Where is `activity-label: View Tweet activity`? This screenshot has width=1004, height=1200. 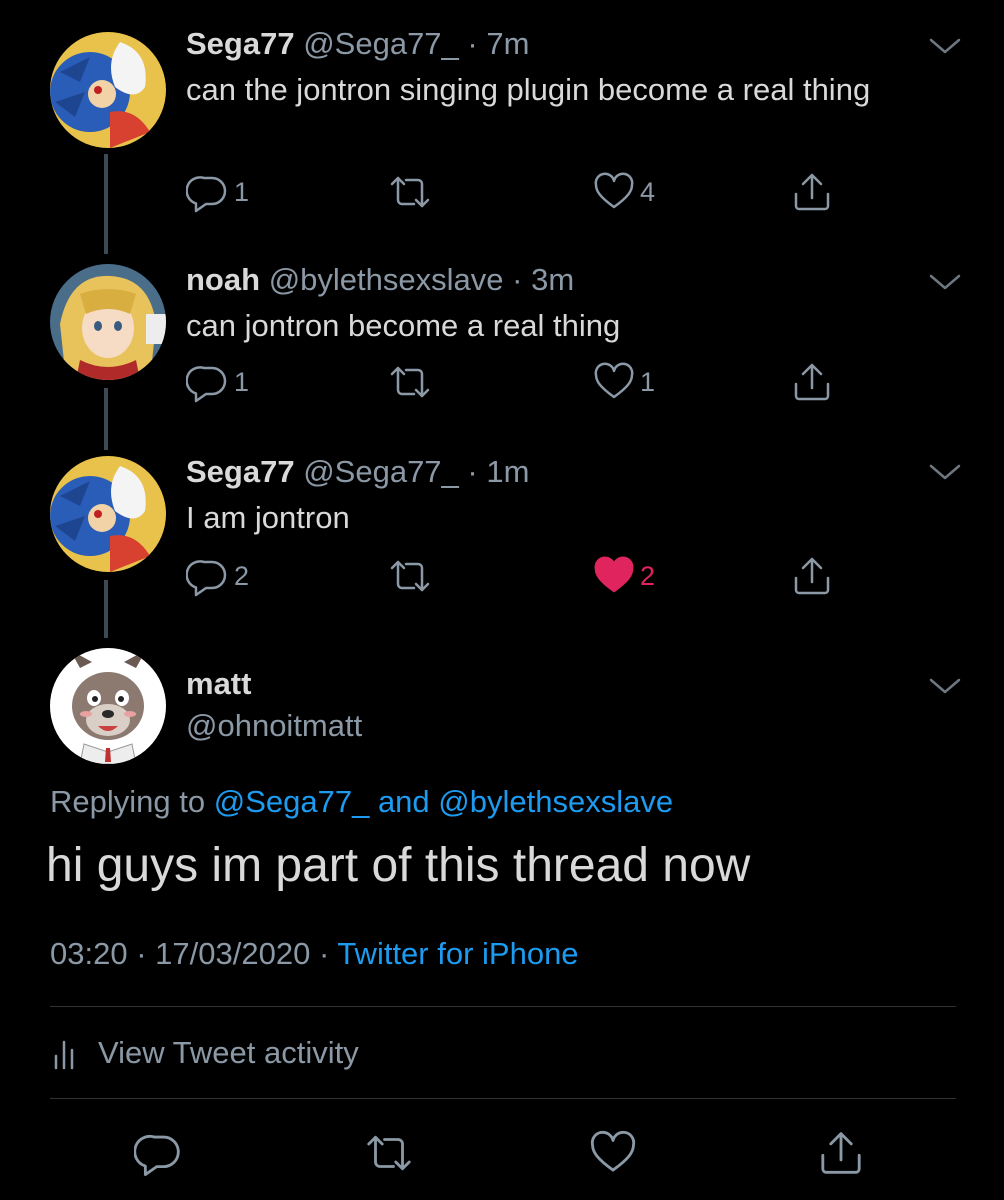
activity-label: View Tweet activity is located at coordinates (228, 1052).